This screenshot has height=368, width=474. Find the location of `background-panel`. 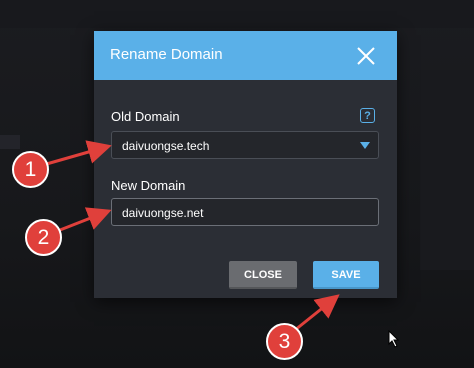

background-panel is located at coordinates (447, 170).